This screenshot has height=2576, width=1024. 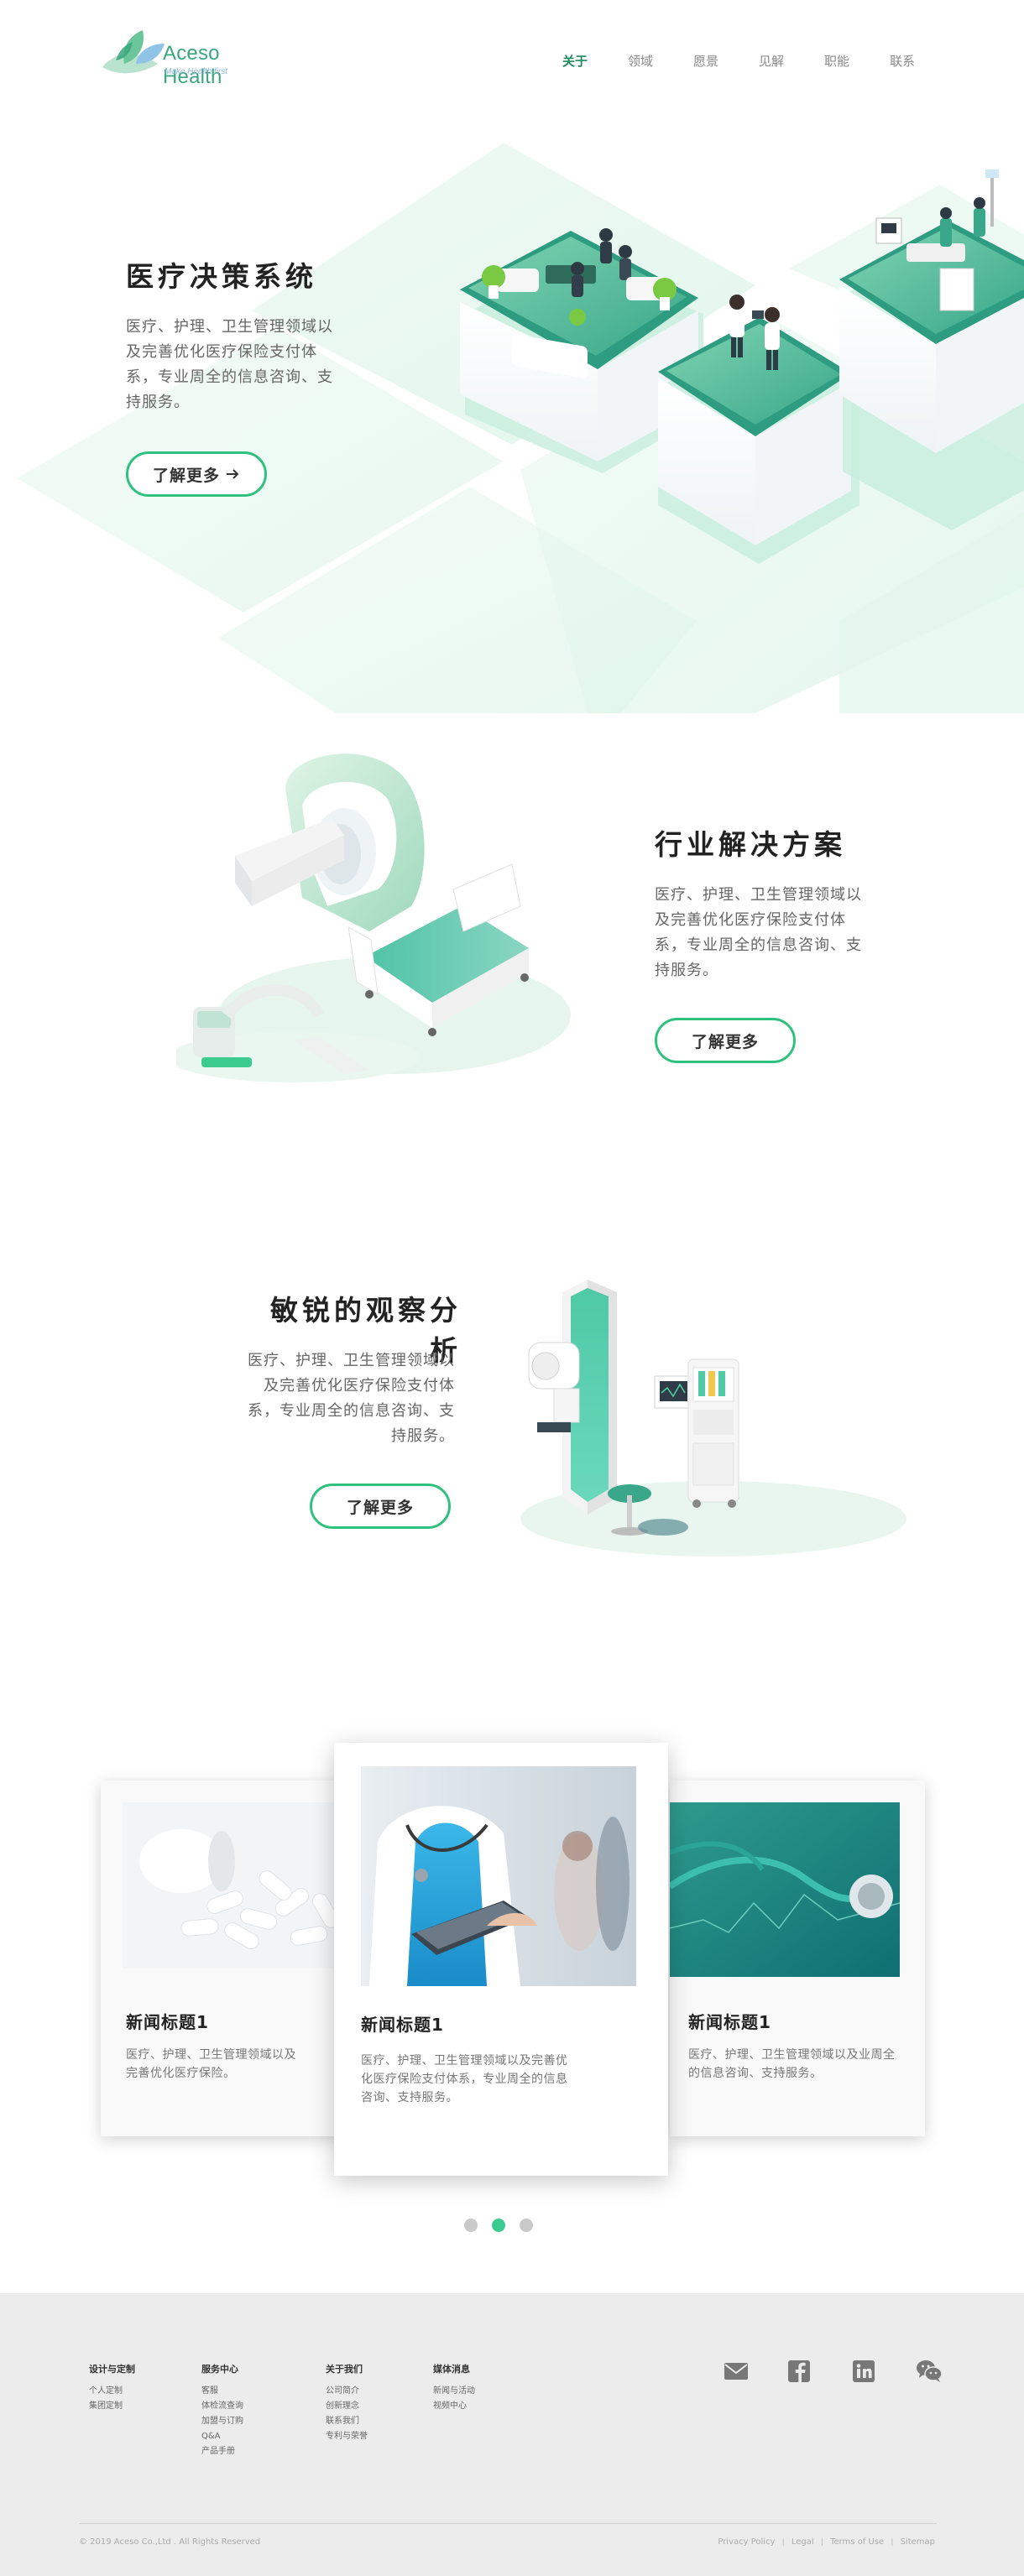 What do you see at coordinates (222, 2451) in the screenshot?
I see `footer-link: 产品手册` at bounding box center [222, 2451].